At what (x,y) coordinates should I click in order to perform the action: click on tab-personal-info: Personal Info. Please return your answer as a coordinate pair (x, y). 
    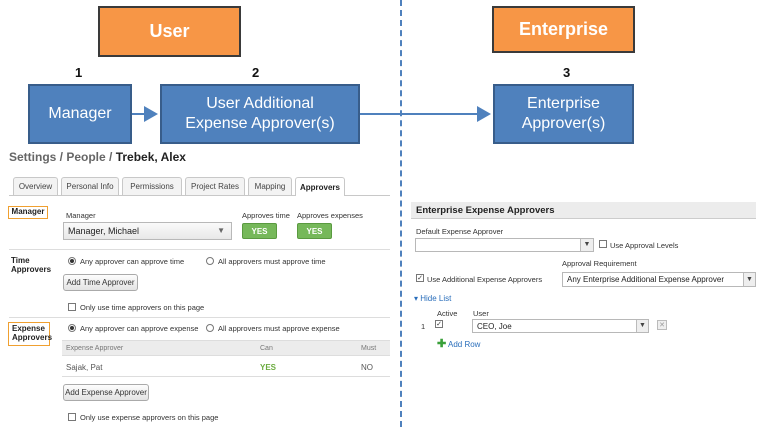
    Looking at the image, I should click on (90, 186).